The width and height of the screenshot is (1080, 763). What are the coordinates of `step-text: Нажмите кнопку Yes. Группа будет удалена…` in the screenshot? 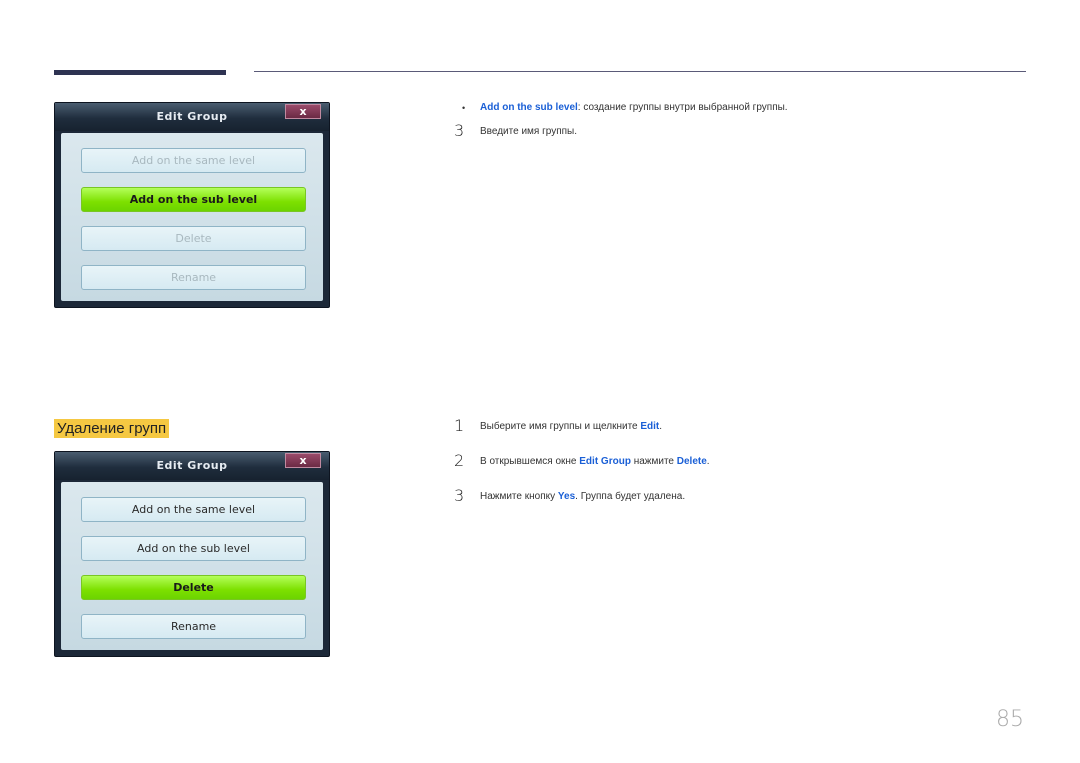 It's located at (582, 496).